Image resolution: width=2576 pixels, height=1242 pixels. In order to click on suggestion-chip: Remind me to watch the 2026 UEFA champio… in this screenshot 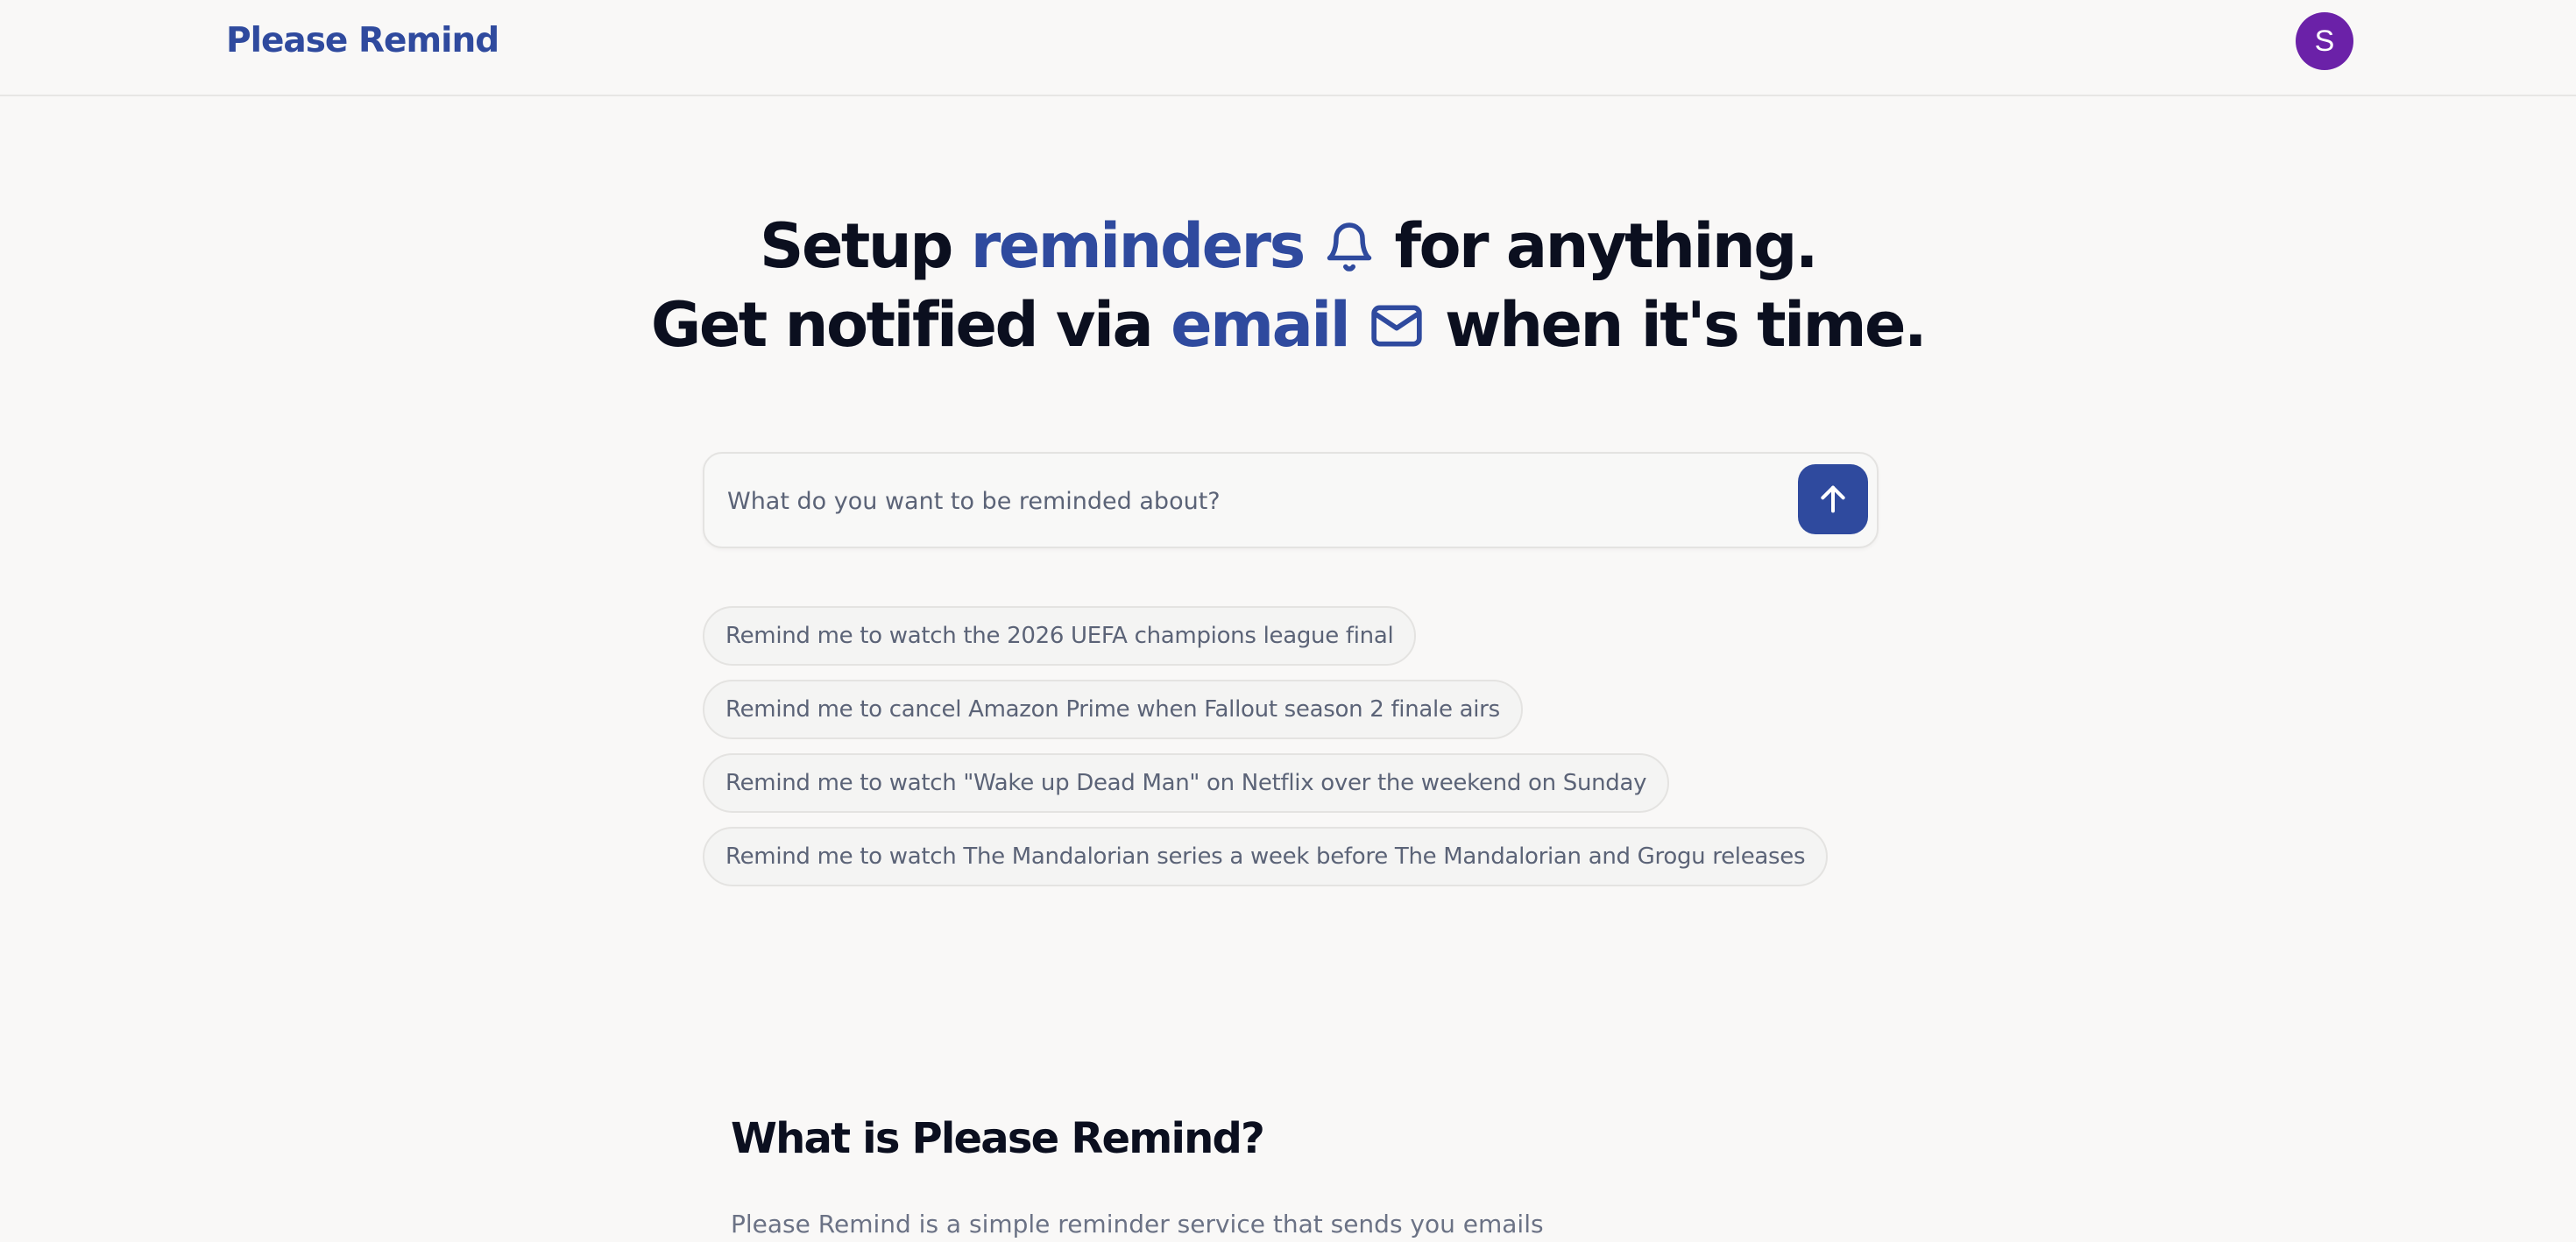, I will do `click(1060, 636)`.